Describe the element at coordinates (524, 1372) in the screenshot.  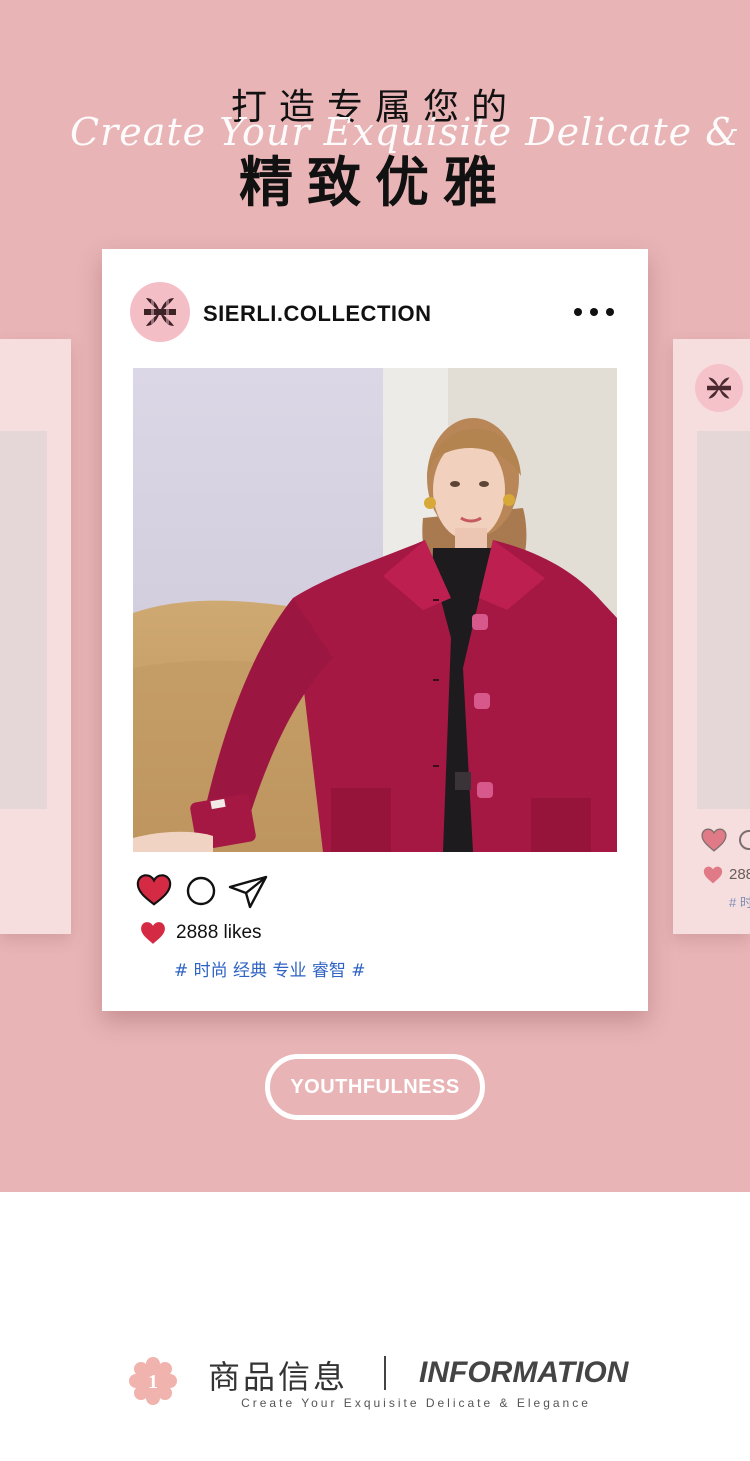
I see `info-title-en: INFORMATION` at that location.